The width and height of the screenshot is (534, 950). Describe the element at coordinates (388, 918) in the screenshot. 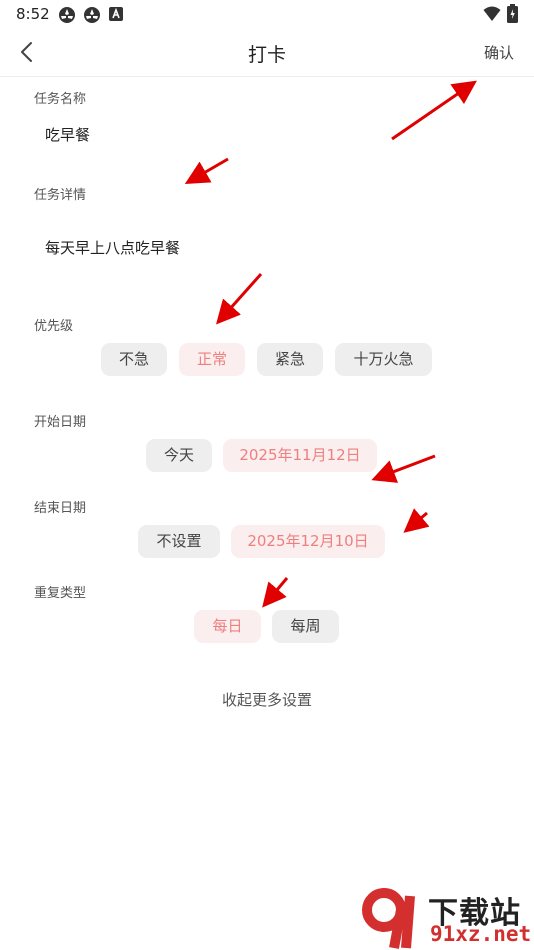

I see `91-logo-icon` at that location.